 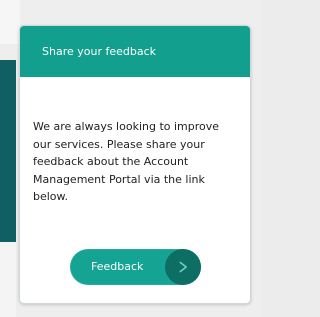 What do you see at coordinates (183, 267) in the screenshot?
I see `play-icon` at bounding box center [183, 267].